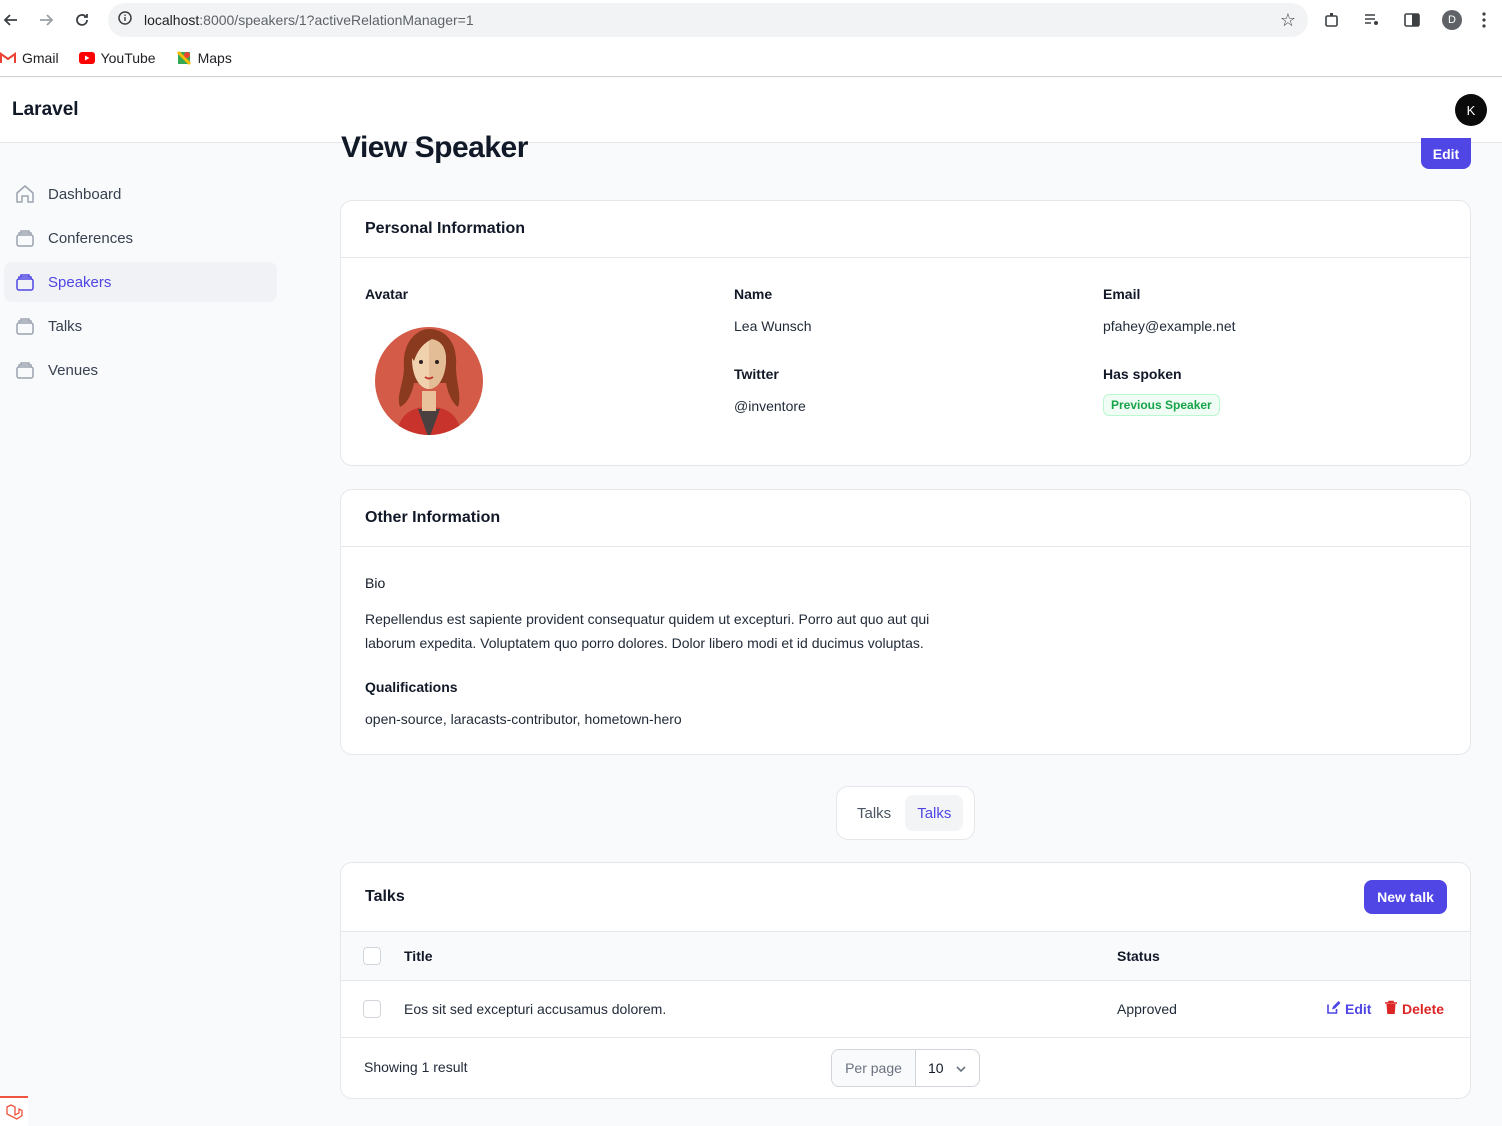  What do you see at coordinates (85, 194) in the screenshot?
I see `sidebar-item-label: Dashboard` at bounding box center [85, 194].